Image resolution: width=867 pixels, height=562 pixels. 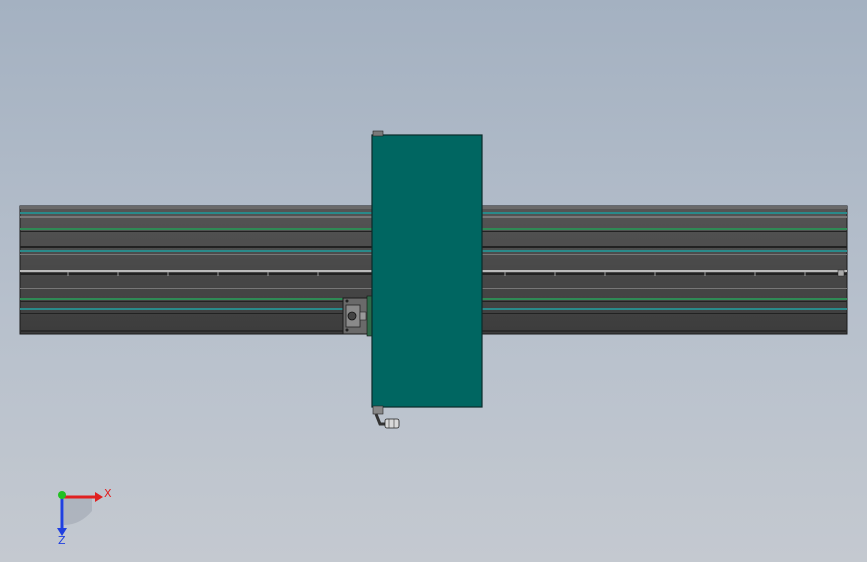 What do you see at coordinates (386, 417) in the screenshot?
I see `pneumatic-fitting` at bounding box center [386, 417].